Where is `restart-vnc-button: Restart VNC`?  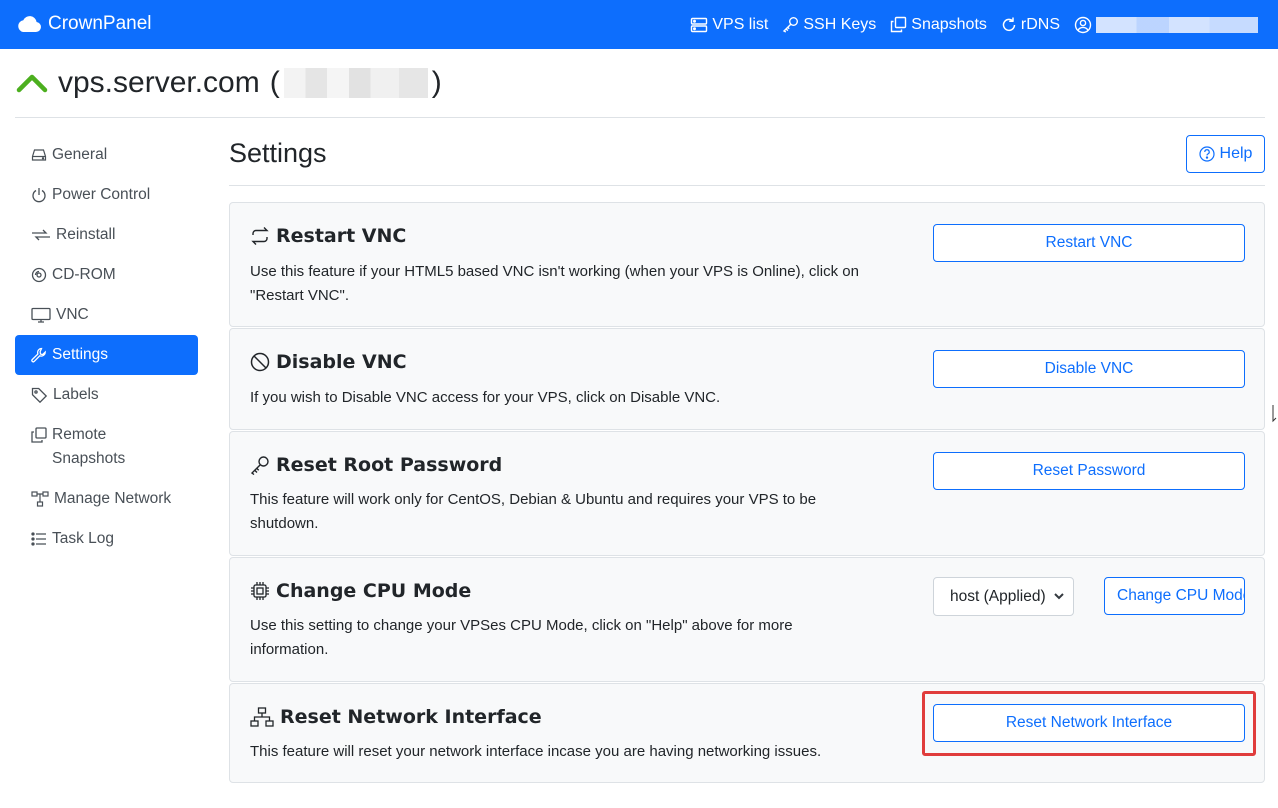 restart-vnc-button: Restart VNC is located at coordinates (1089, 243).